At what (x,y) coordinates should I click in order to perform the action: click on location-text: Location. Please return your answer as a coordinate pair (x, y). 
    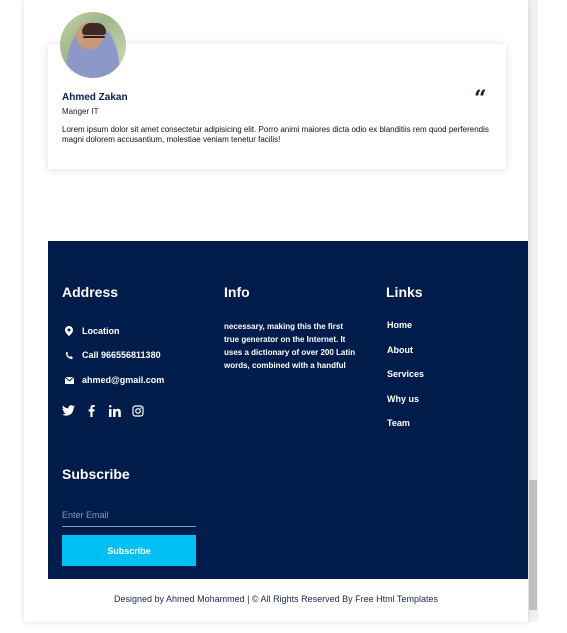
    Looking at the image, I should click on (101, 331).